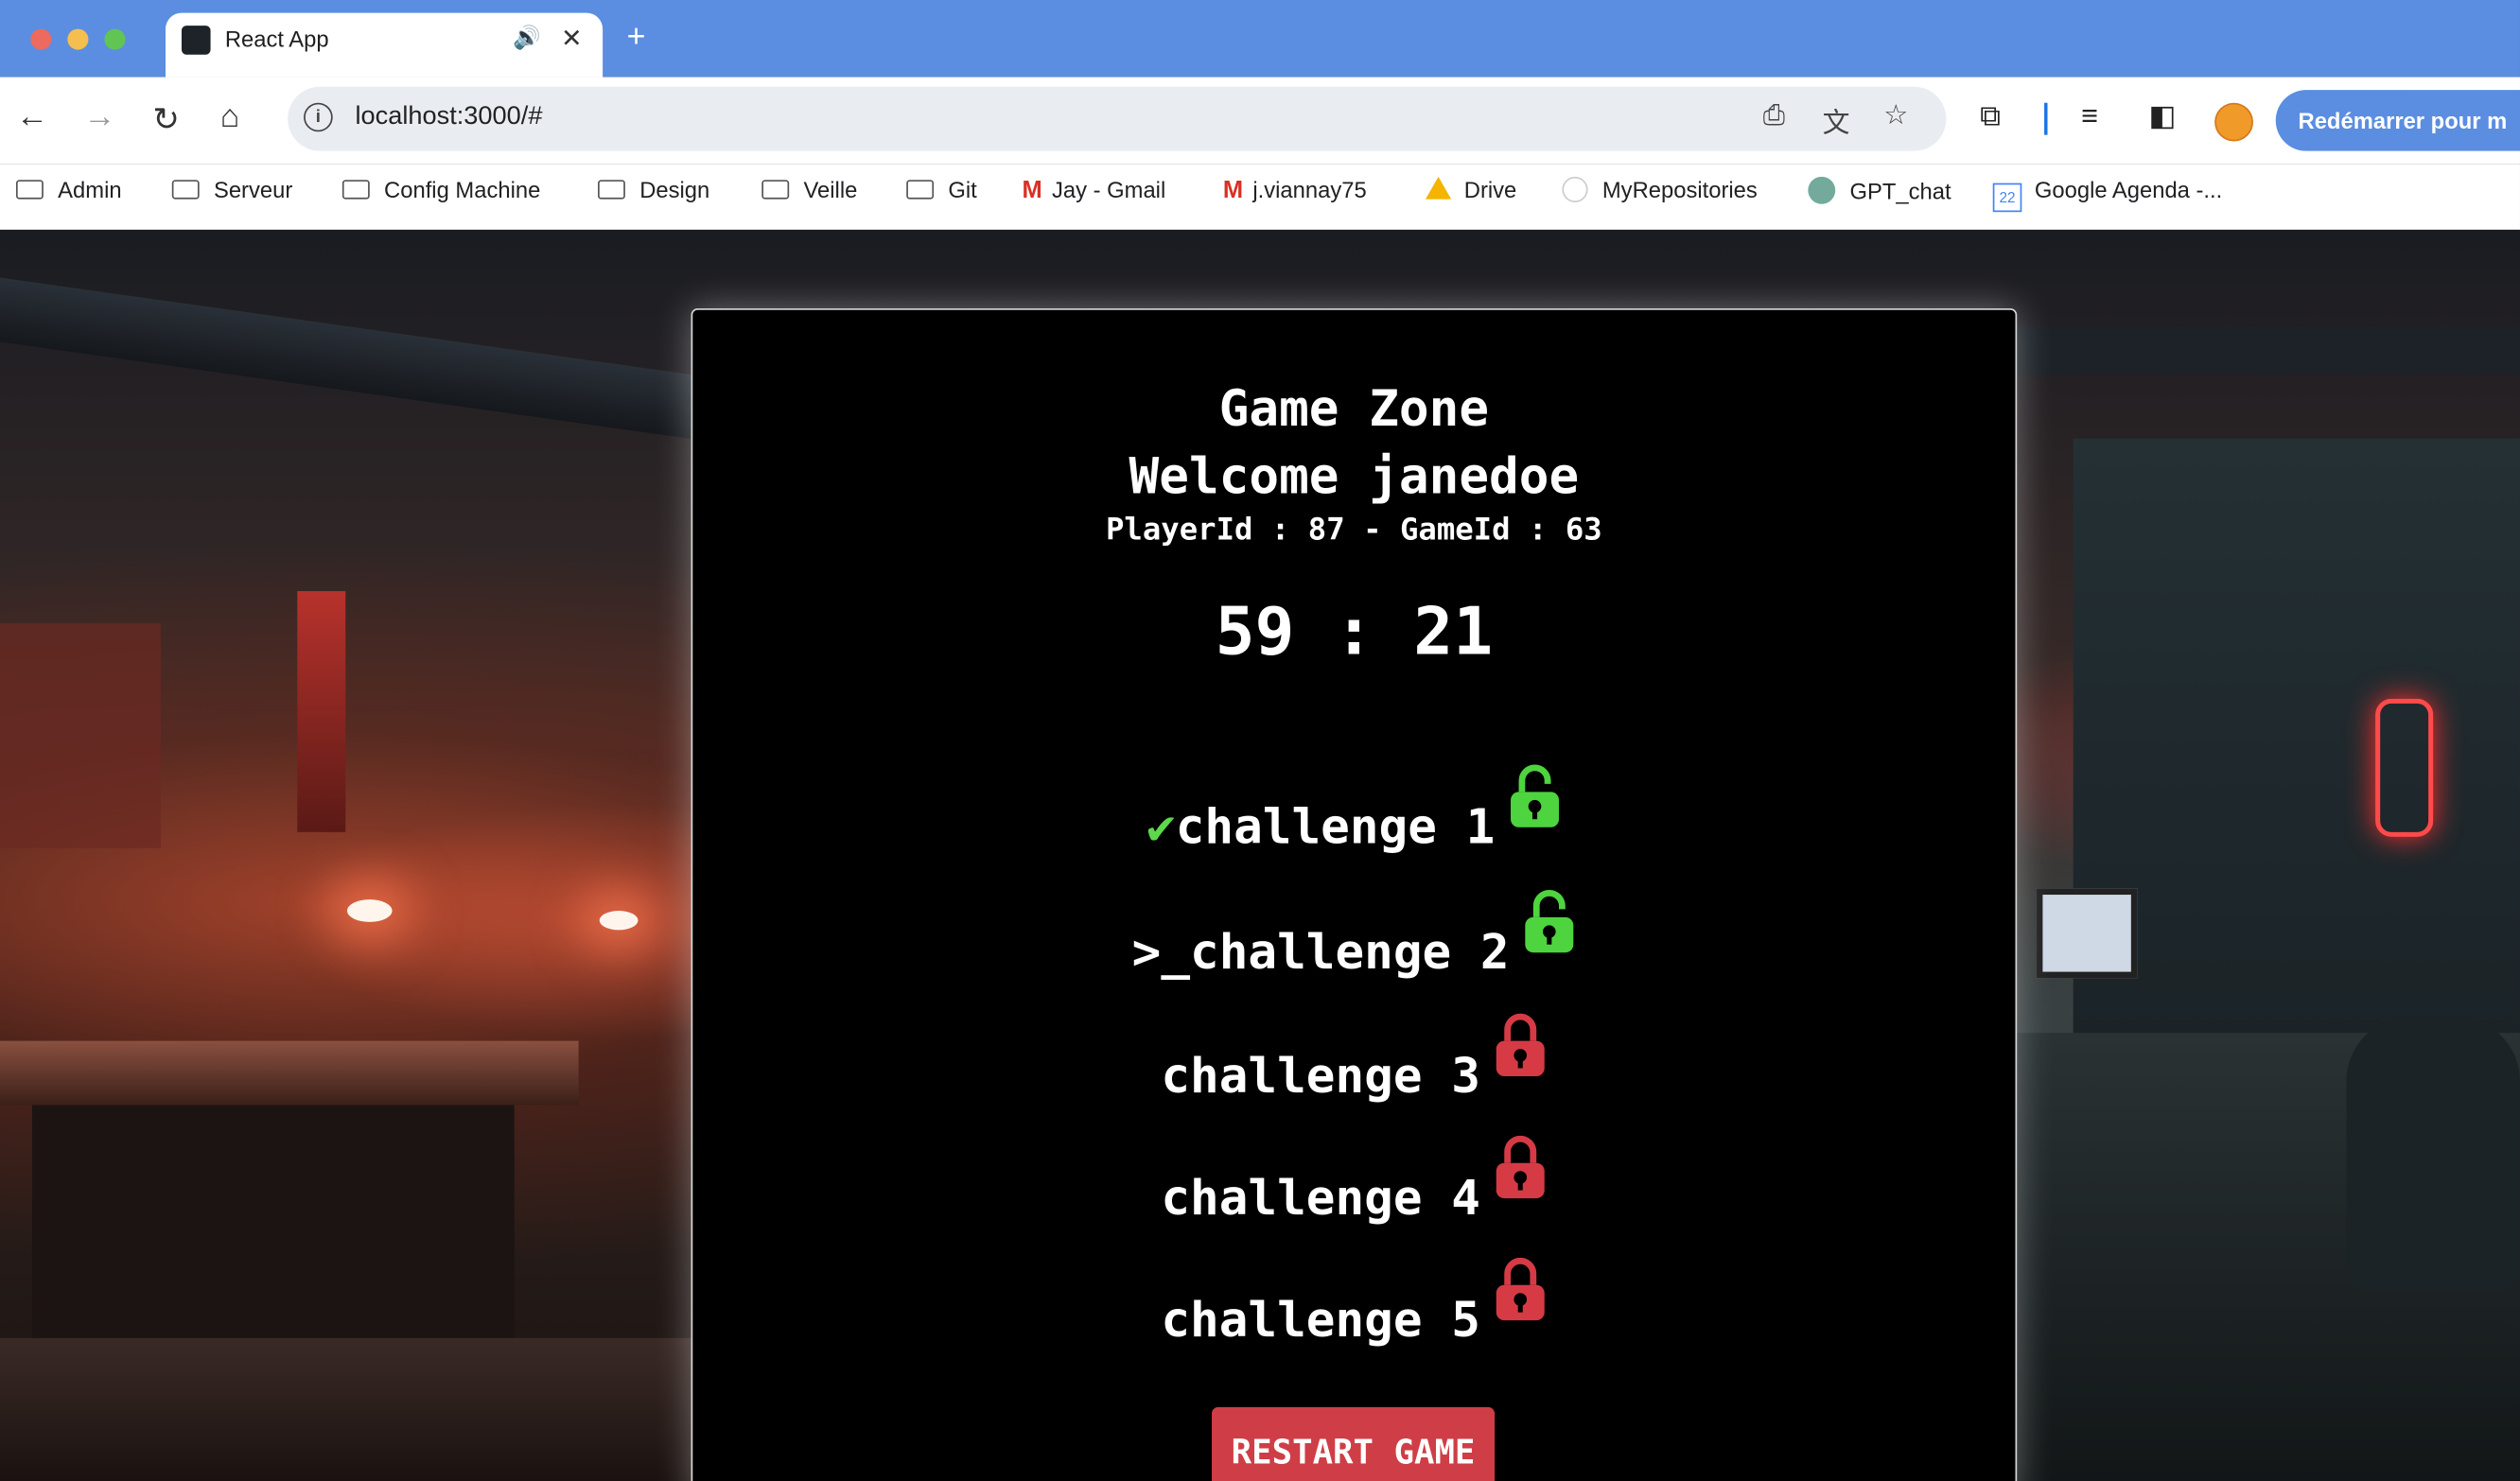  Describe the element at coordinates (1895, 115) in the screenshot. I see `bookmark-star-icon: ☆` at that location.